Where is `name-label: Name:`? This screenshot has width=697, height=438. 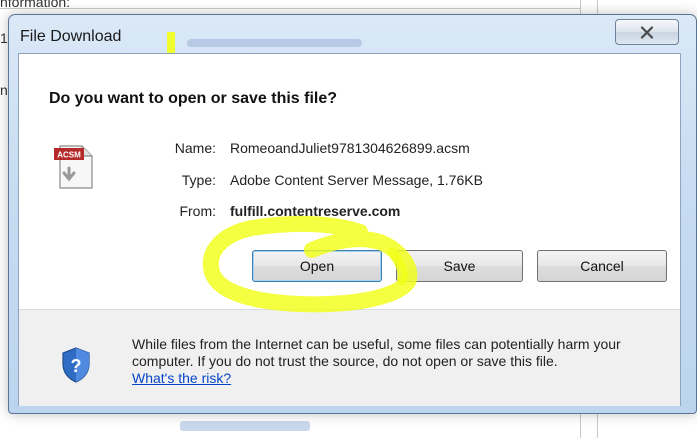
name-label: Name: is located at coordinates (195, 148).